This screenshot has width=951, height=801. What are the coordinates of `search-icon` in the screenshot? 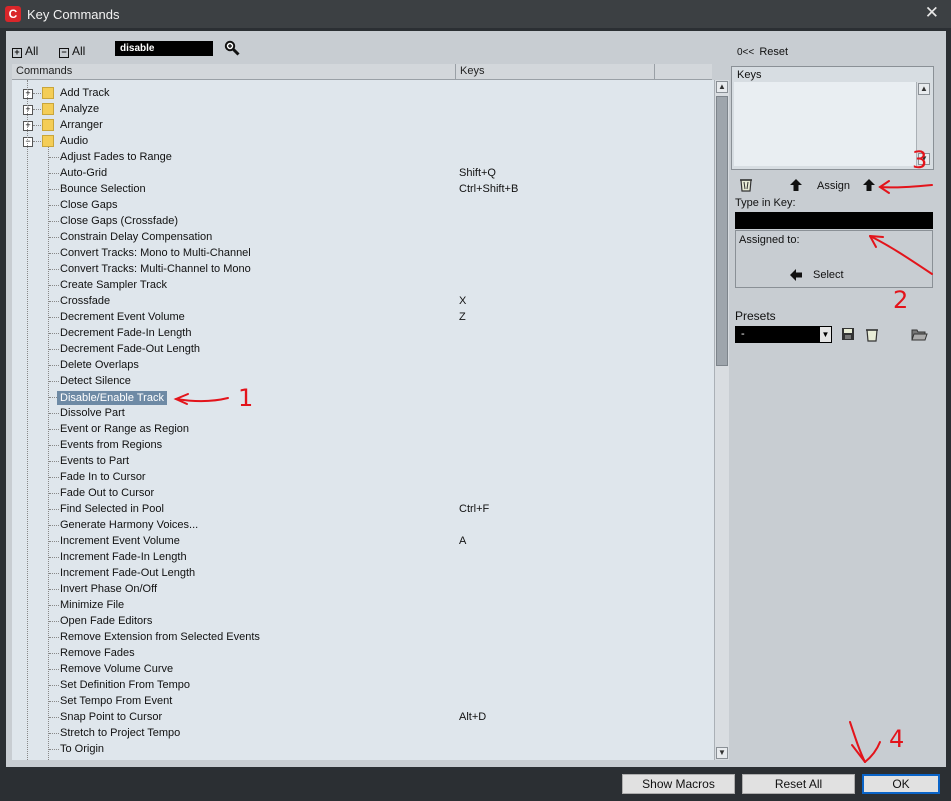 It's located at (232, 48).